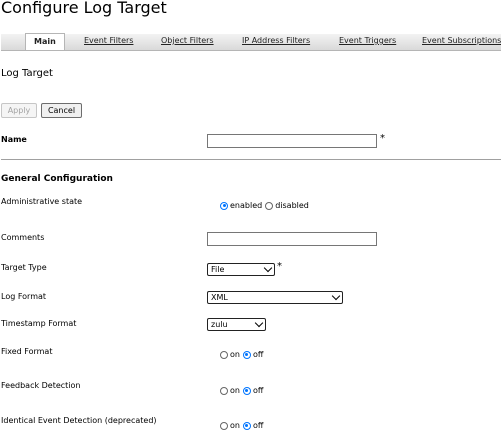  Describe the element at coordinates (23, 237) in the screenshot. I see `comments-label: Comments` at that location.